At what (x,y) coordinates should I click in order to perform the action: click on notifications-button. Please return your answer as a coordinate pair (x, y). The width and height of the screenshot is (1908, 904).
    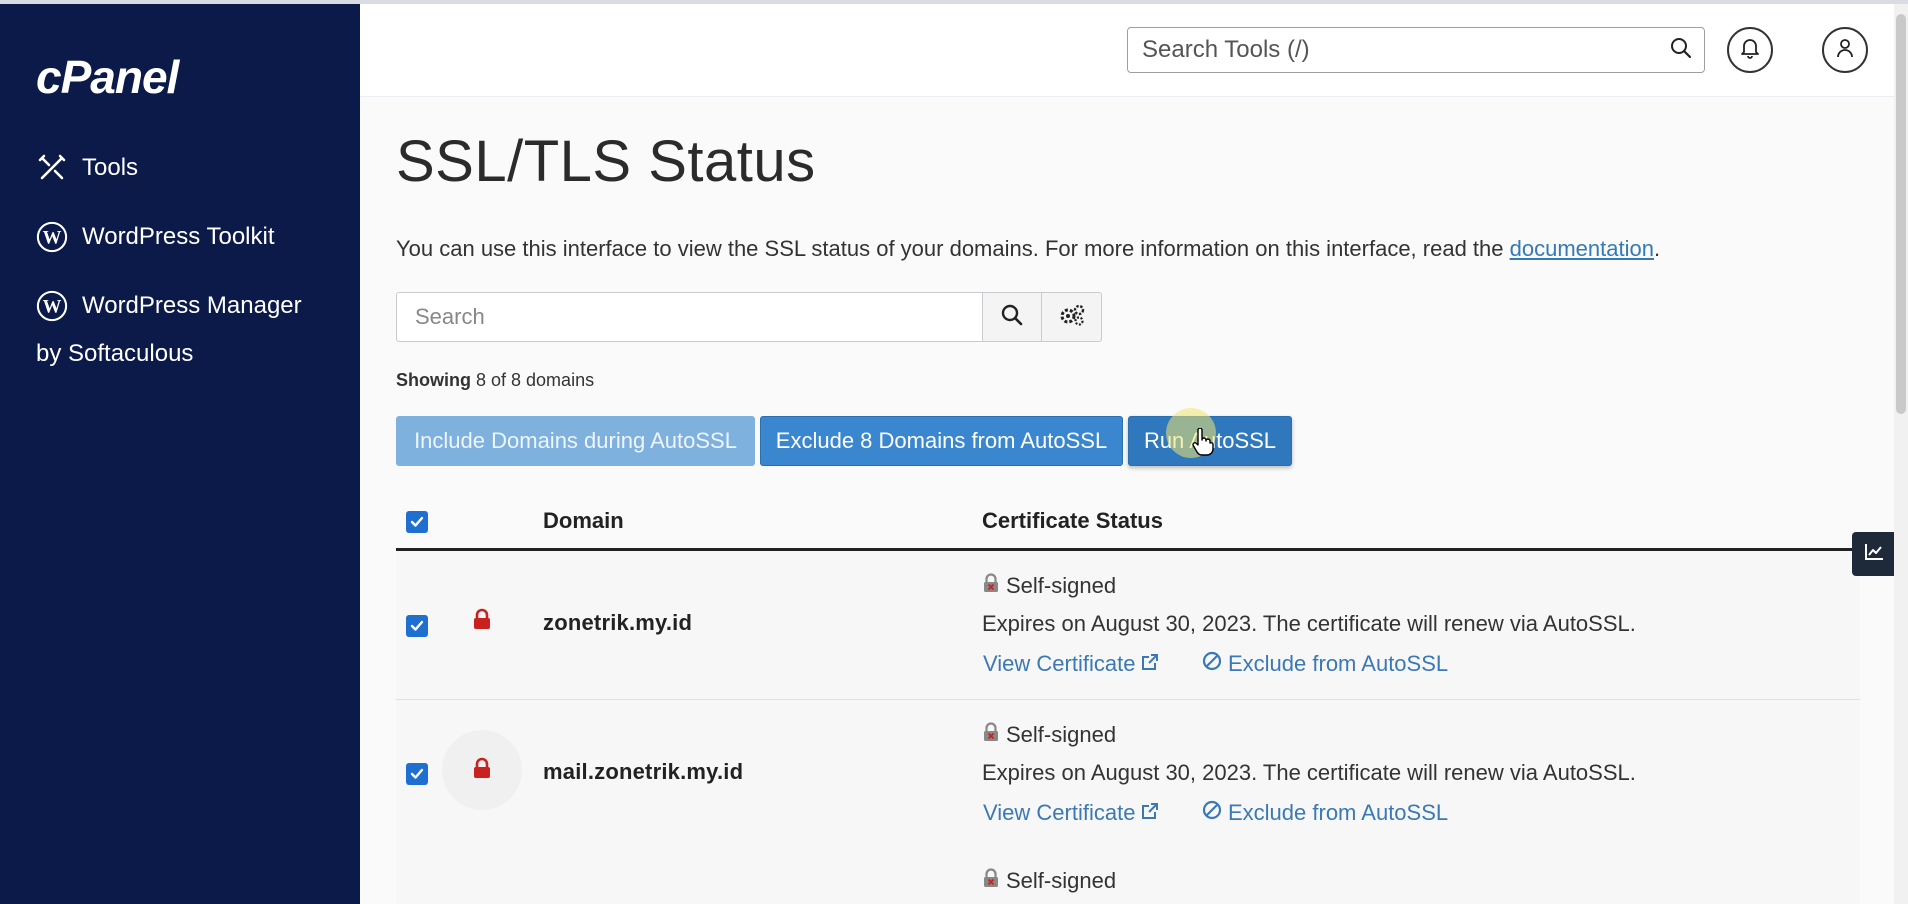
    Looking at the image, I should click on (1750, 50).